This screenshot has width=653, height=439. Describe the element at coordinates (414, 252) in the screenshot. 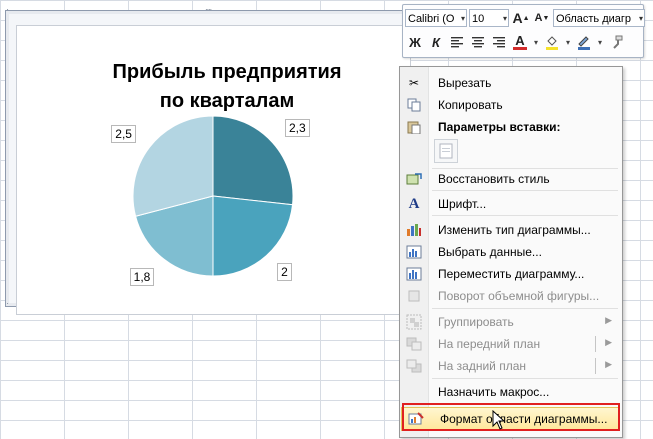

I see `select-data-icon` at that location.